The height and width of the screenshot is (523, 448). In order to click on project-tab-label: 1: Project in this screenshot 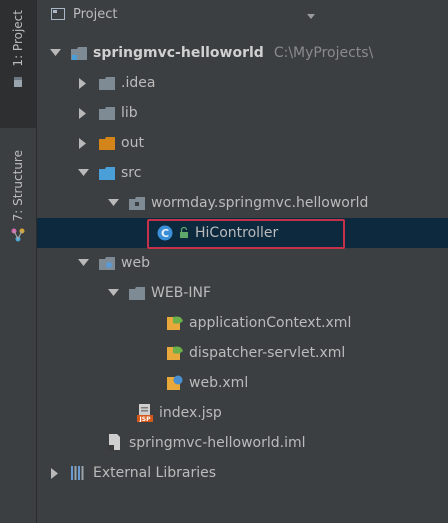, I will do `click(18, 38)`.